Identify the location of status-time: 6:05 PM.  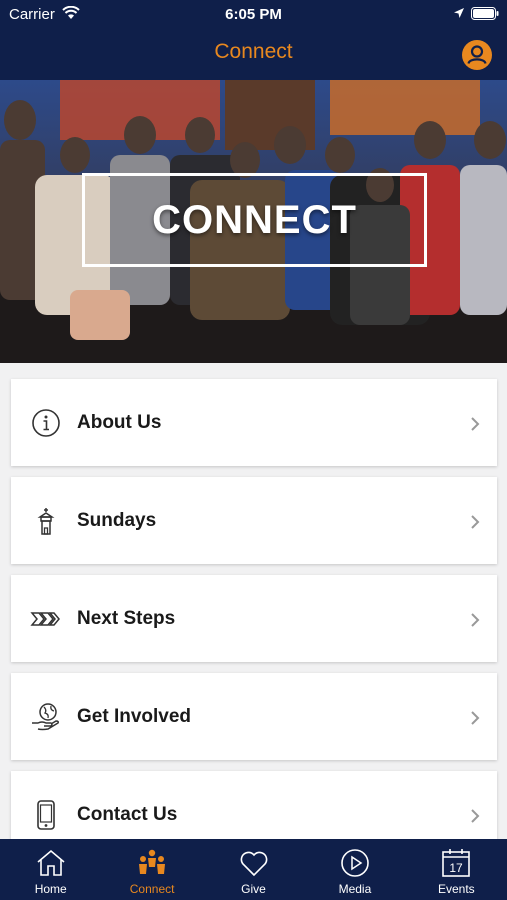
(253, 14).